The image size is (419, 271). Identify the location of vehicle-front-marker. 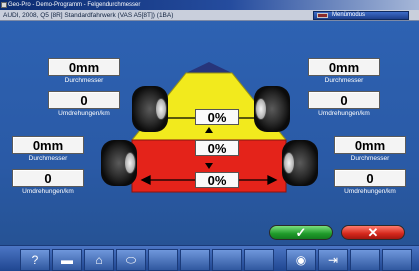
(209, 67).